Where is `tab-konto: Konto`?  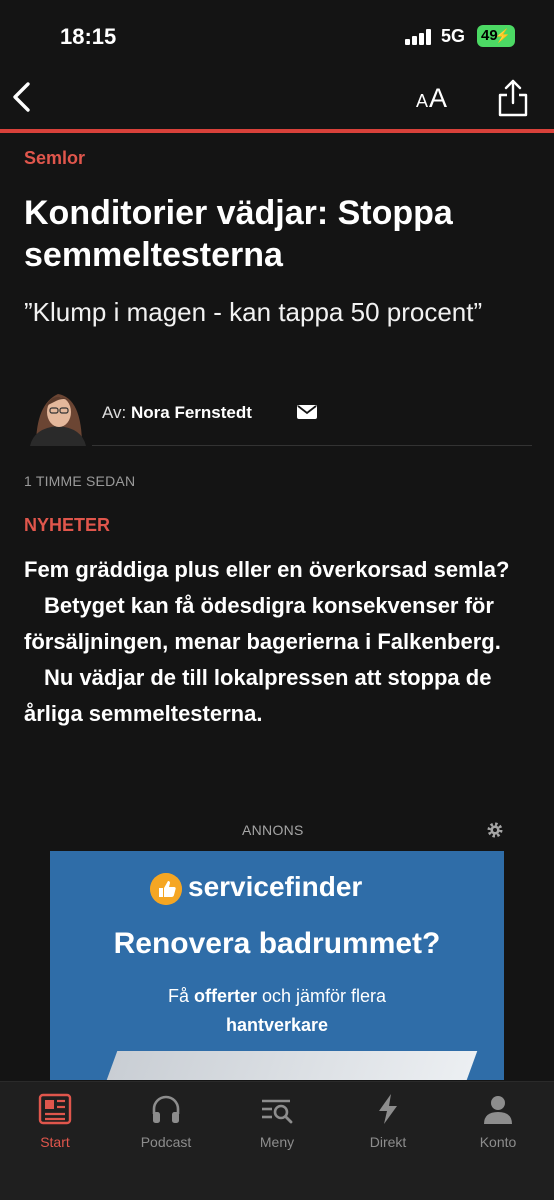 tab-konto: Konto is located at coordinates (498, 1122).